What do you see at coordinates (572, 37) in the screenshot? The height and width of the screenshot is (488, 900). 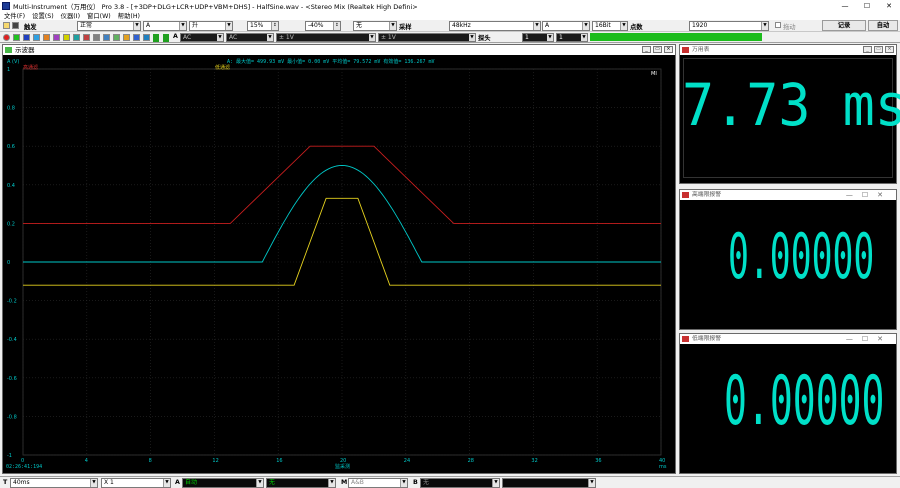 I see `probe-b-select: 1 ▼` at bounding box center [572, 37].